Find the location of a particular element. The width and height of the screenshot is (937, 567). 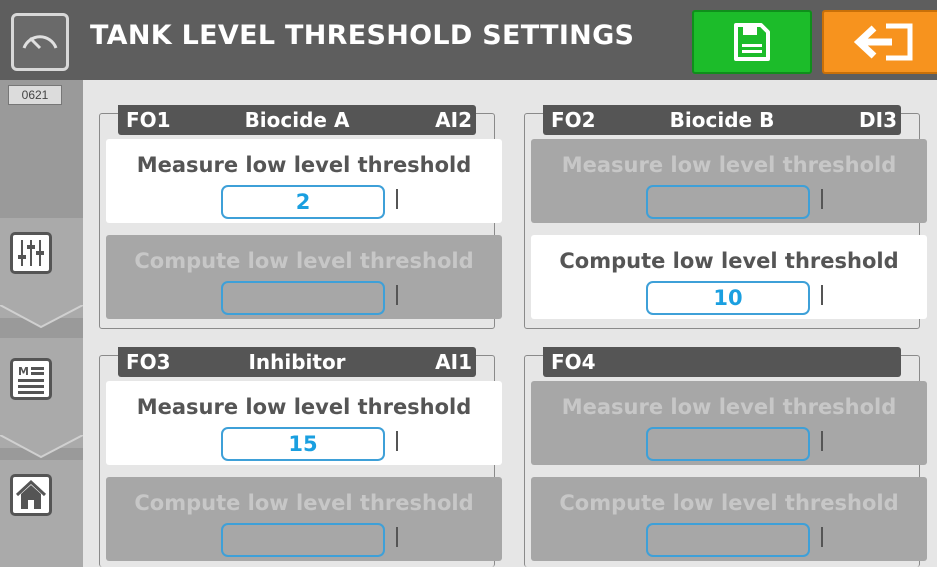

section-input: AI1 is located at coordinates (453, 362).